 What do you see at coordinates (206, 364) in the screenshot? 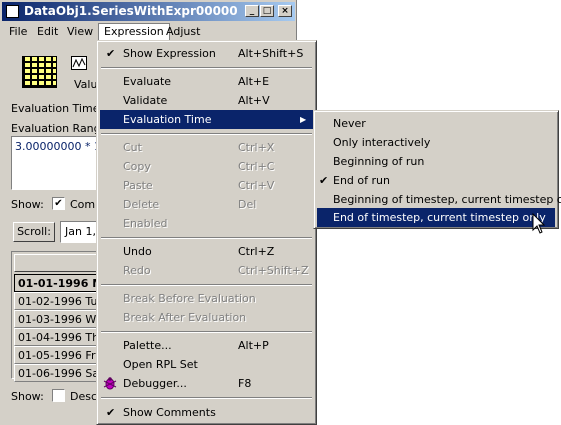
I see `menu-item-open-rpl-set: Open RPL Set` at bounding box center [206, 364].